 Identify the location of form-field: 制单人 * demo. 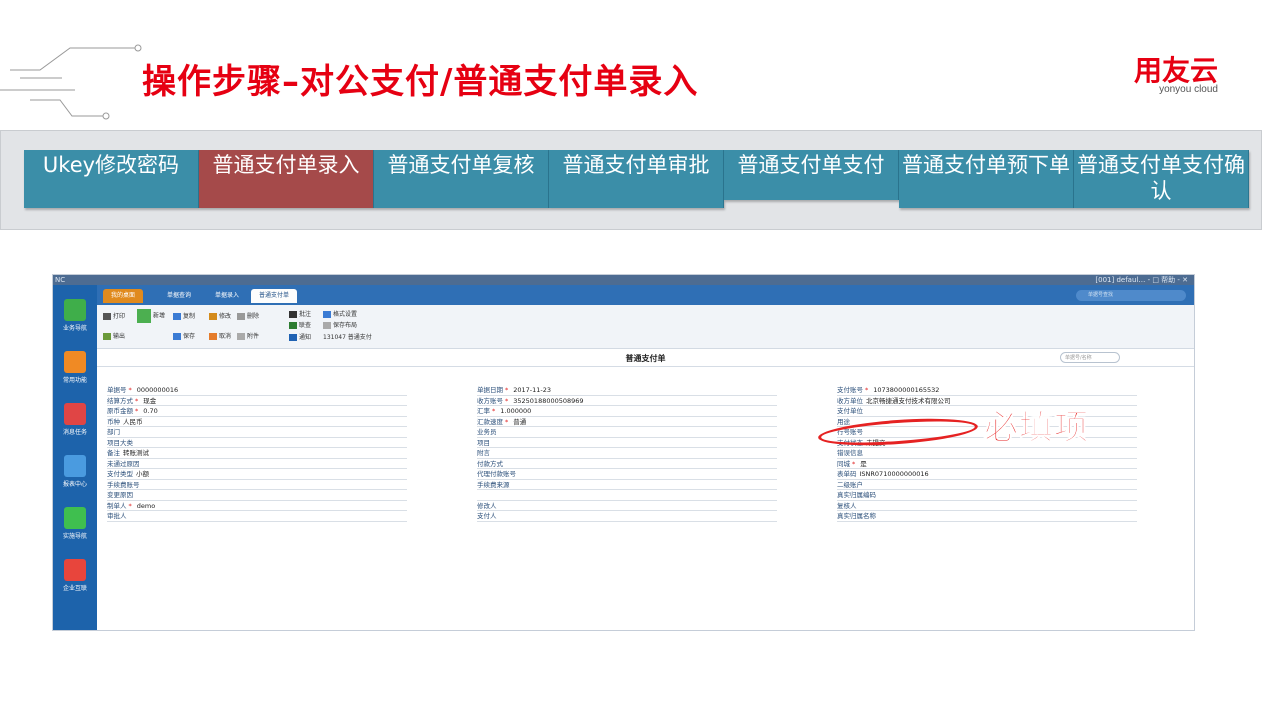
(257, 506).